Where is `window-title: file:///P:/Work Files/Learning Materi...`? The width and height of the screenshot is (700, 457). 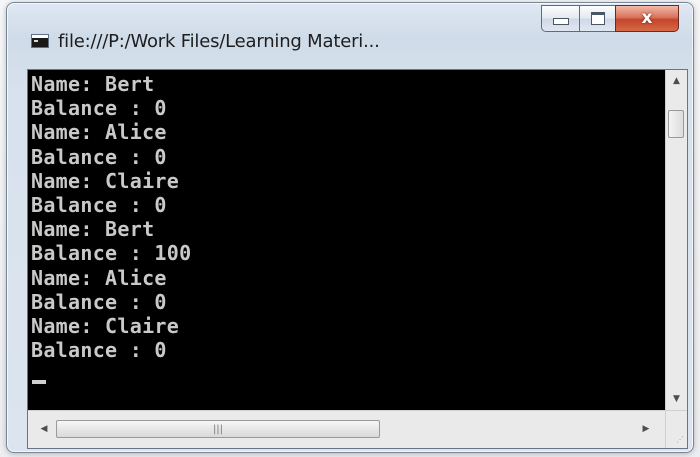 window-title: file:///P:/Work Files/Learning Materi... is located at coordinates (219, 41).